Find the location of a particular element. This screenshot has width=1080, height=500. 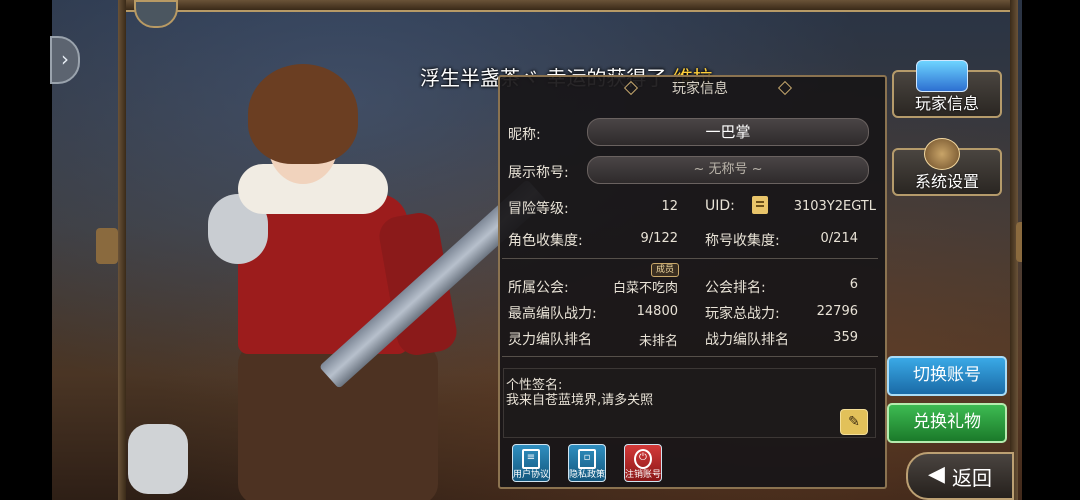

character-collection-value: 9/122 is located at coordinates (659, 238).